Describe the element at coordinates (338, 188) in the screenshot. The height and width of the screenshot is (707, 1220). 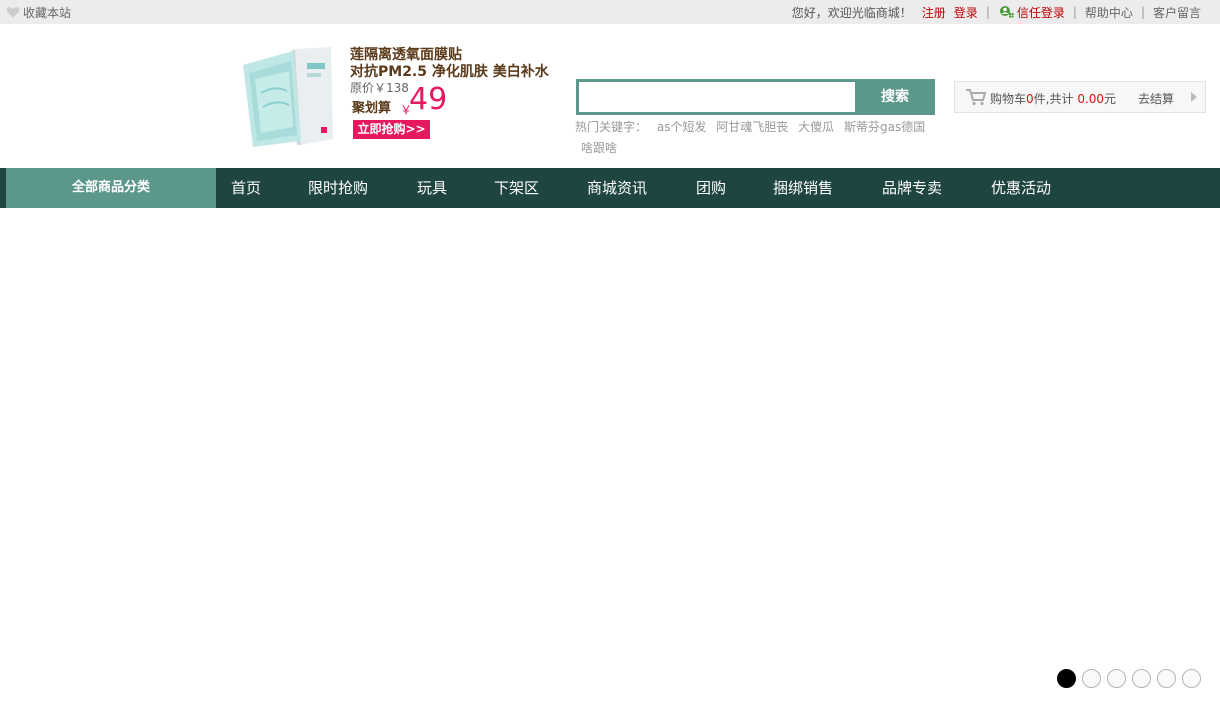
I see `nav-item-flash-sale: 限时抢购` at that location.